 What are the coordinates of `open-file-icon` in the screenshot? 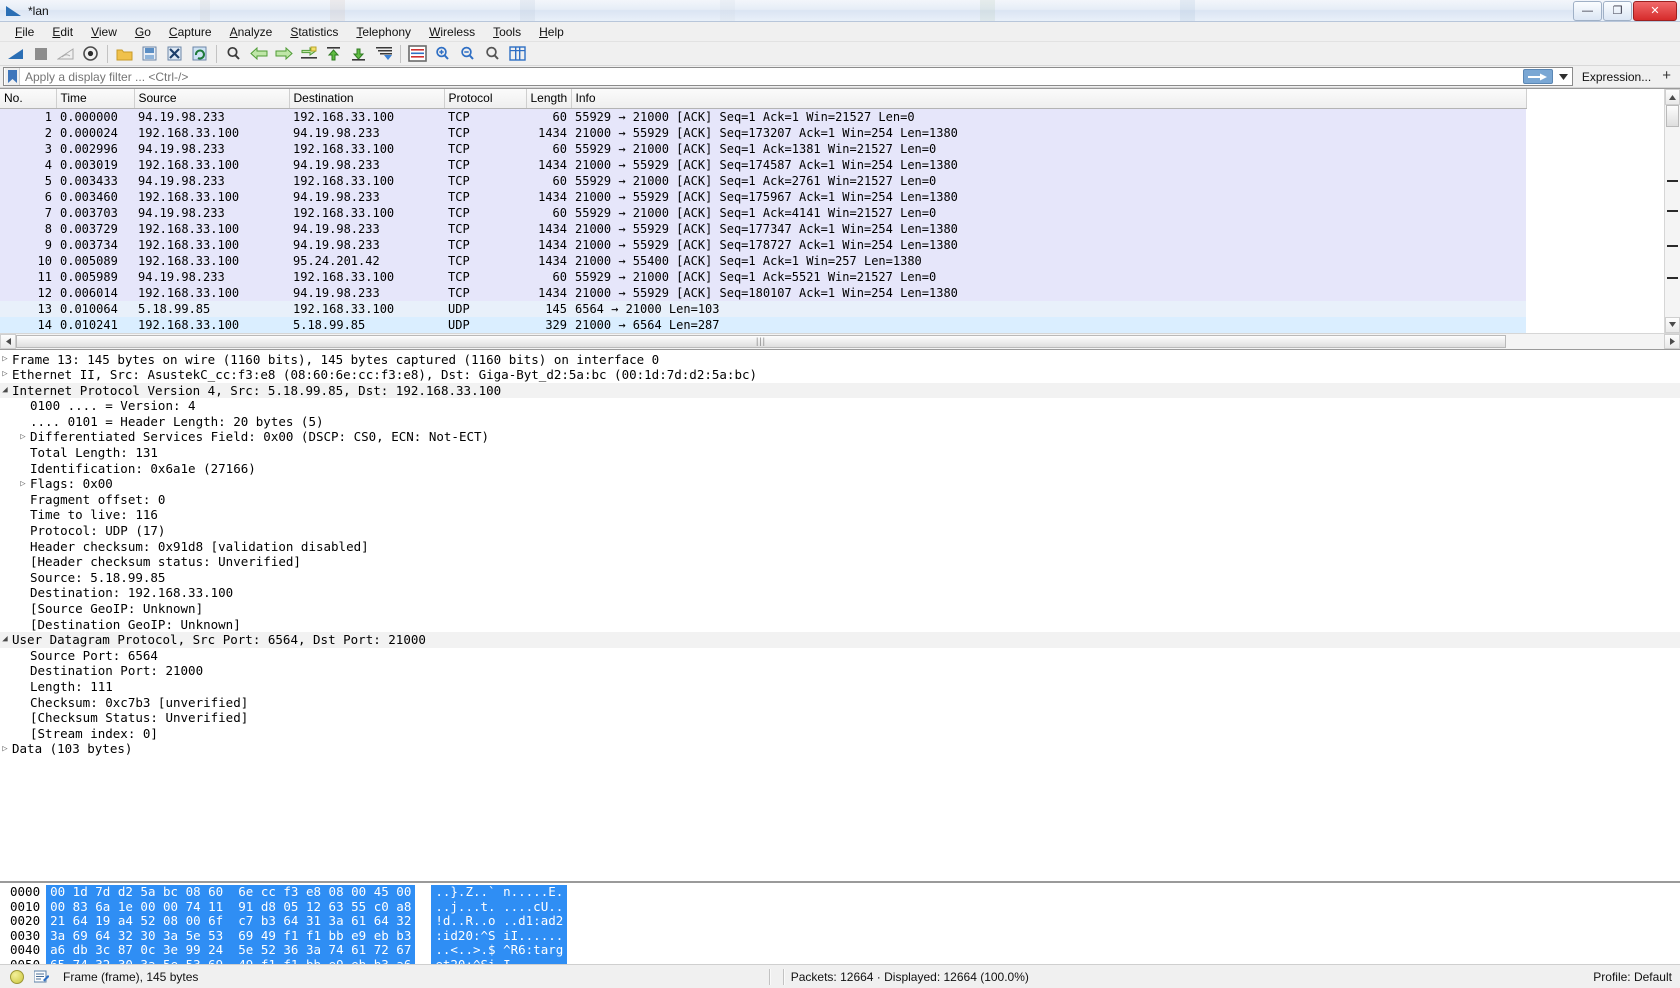 It's located at (124, 54).